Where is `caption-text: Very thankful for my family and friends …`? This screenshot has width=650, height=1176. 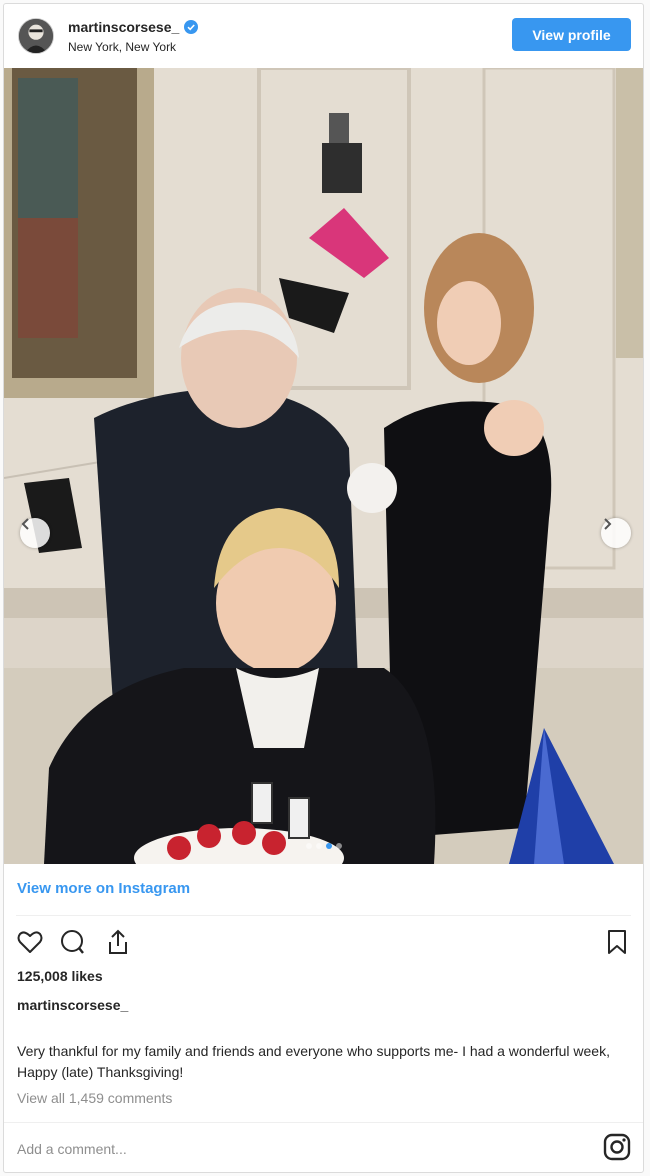 caption-text: Very thankful for my family and friends … is located at coordinates (313, 1061).